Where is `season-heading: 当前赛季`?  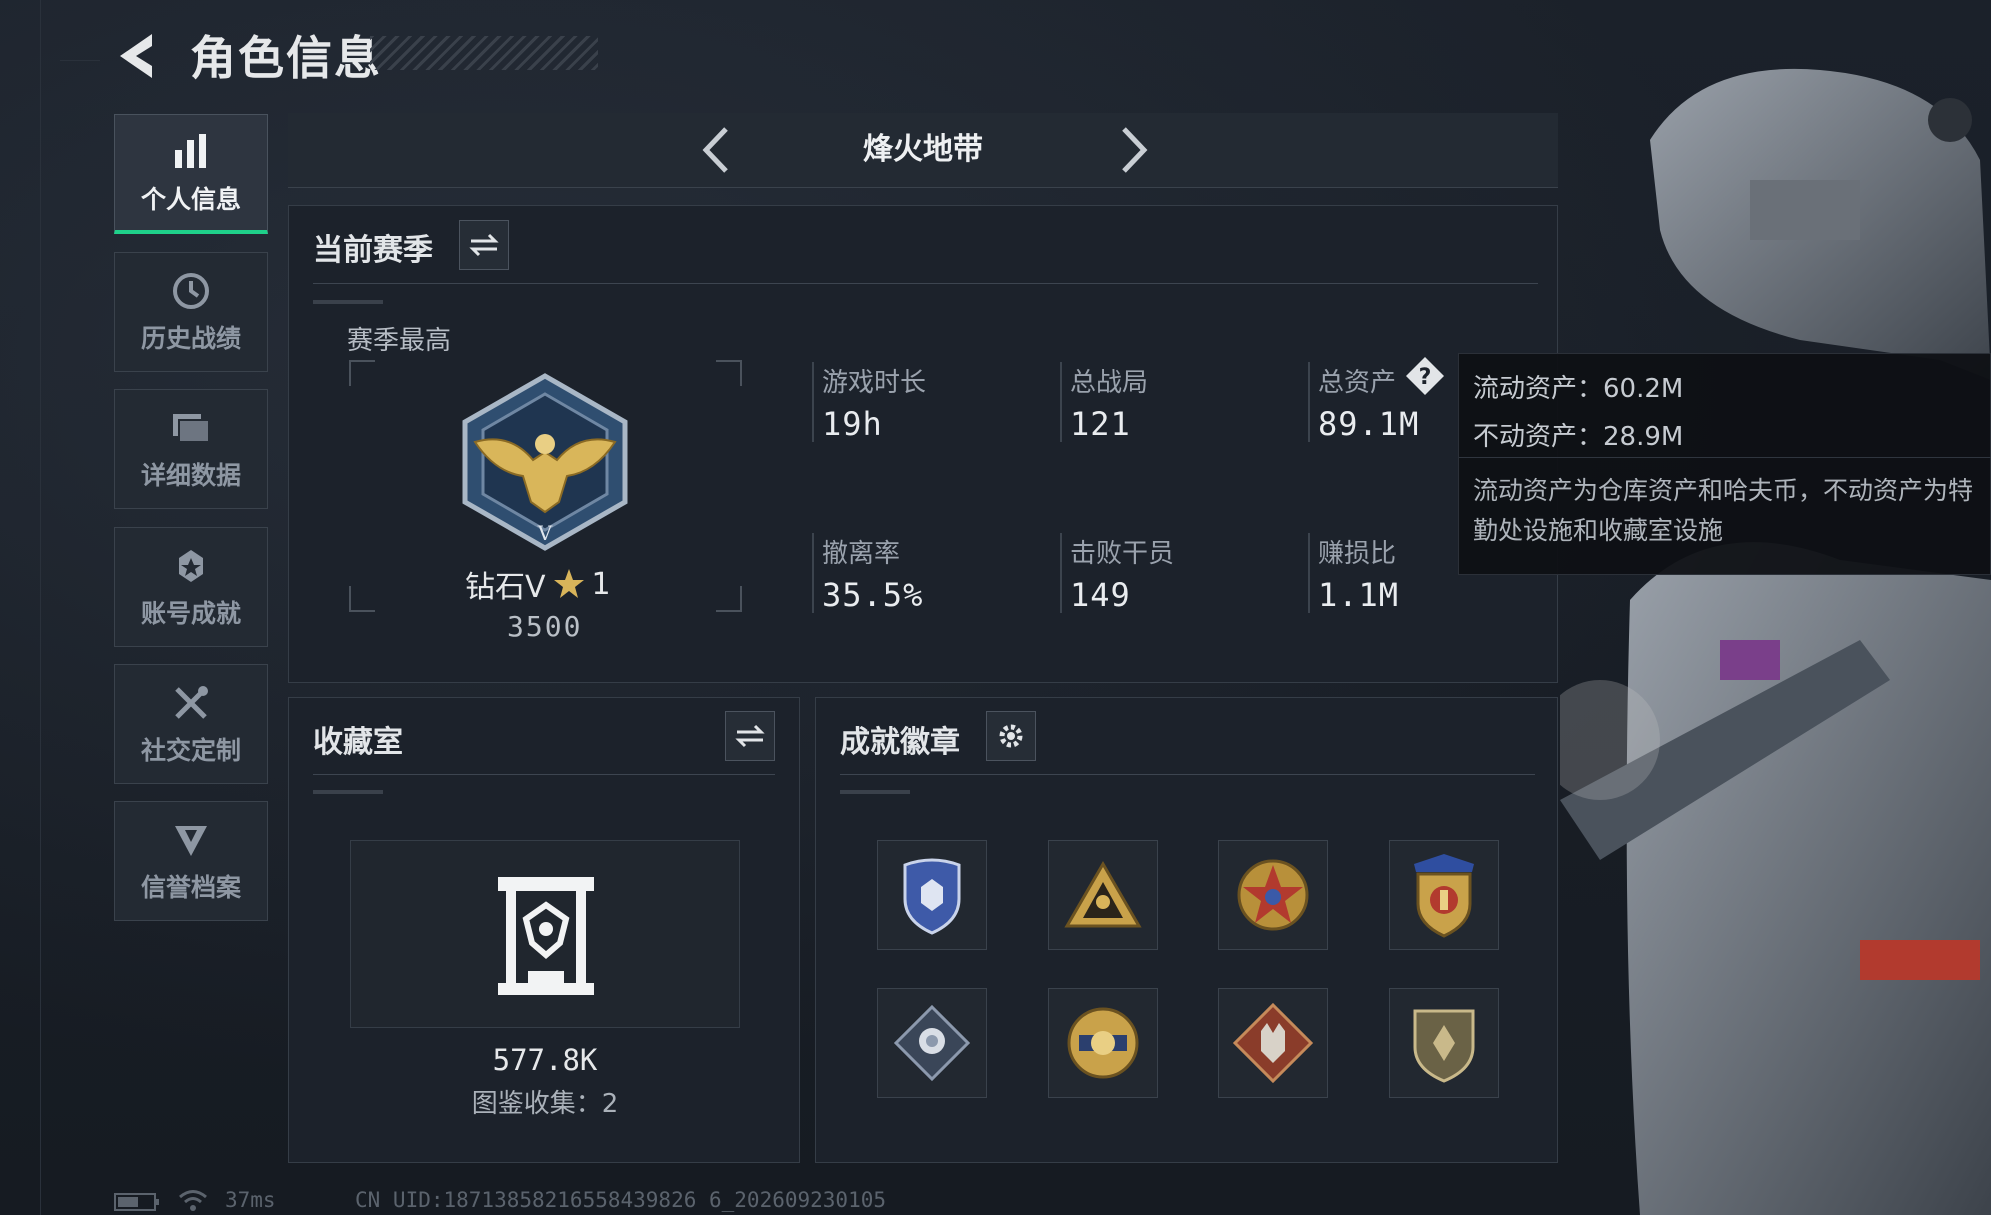
season-heading: 当前赛季 is located at coordinates (373, 250).